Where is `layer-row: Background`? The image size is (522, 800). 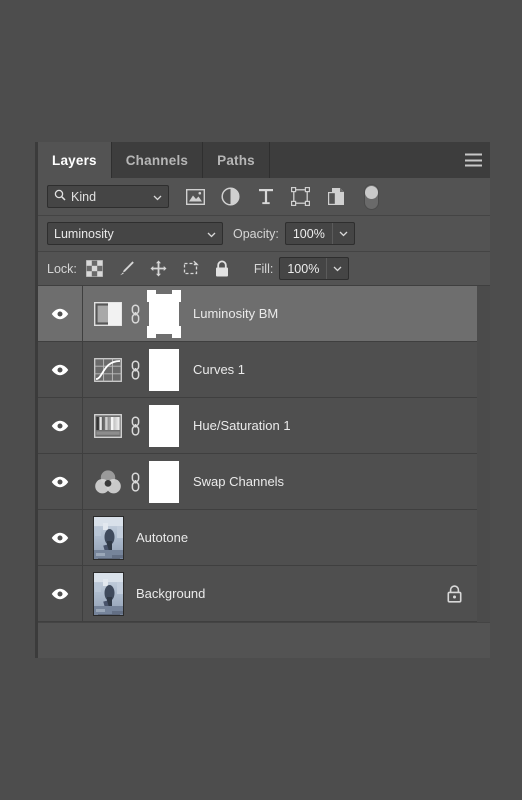
layer-row: Background is located at coordinates (257, 594).